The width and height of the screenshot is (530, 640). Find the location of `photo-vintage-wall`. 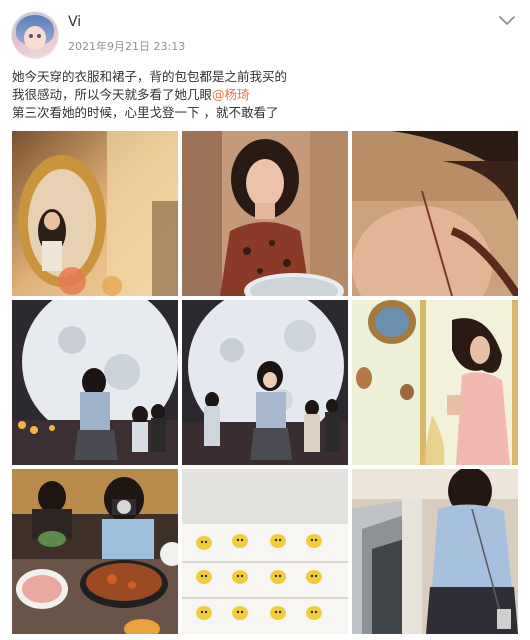

photo-vintage-wall is located at coordinates (435, 382).